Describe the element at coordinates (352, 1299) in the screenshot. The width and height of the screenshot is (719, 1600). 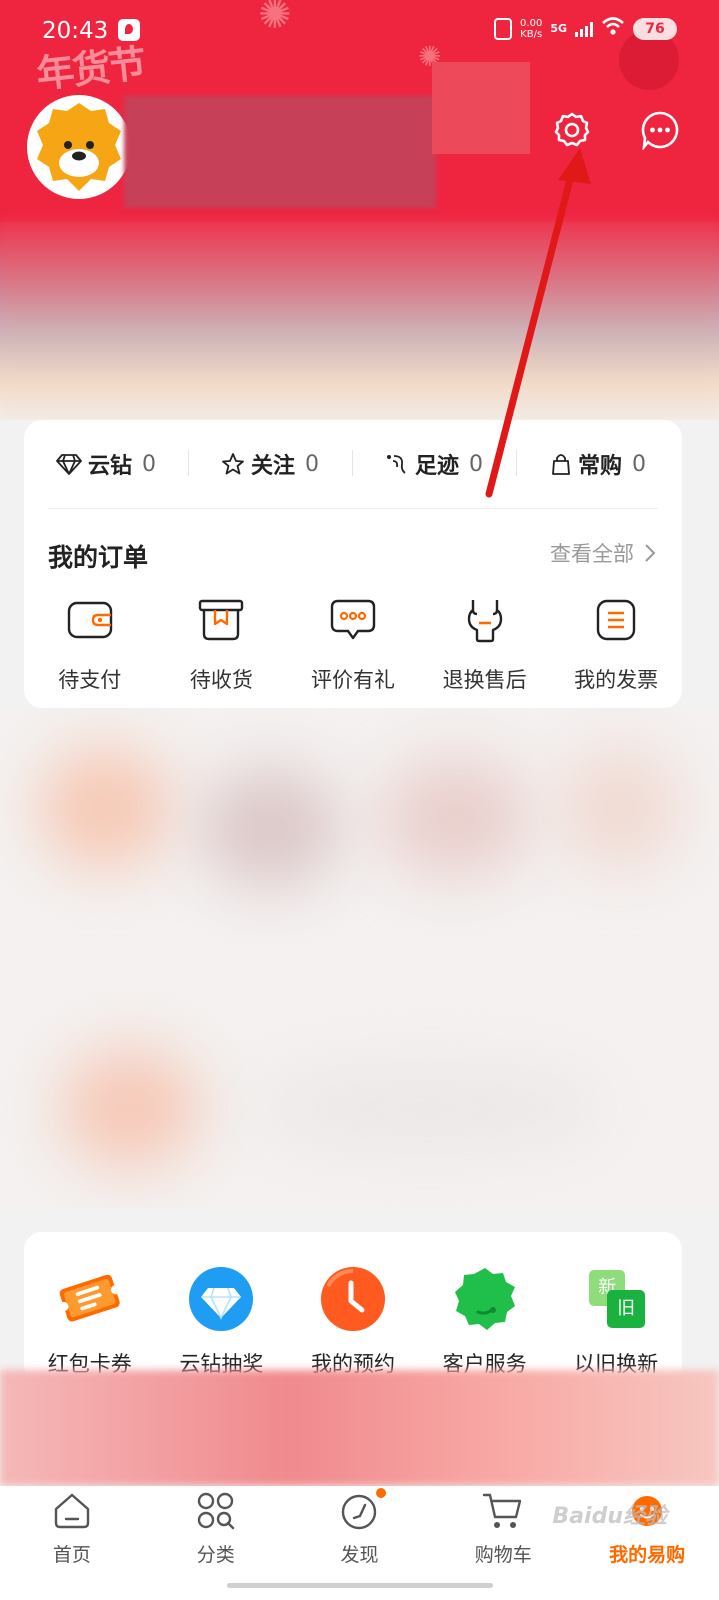
I see `clock-icon` at that location.